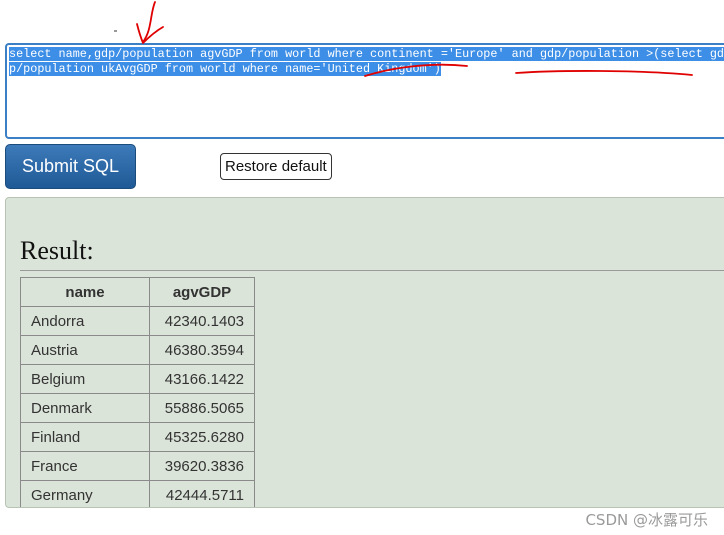  What do you see at coordinates (85, 408) in the screenshot?
I see `cell-name: Denmark` at bounding box center [85, 408].